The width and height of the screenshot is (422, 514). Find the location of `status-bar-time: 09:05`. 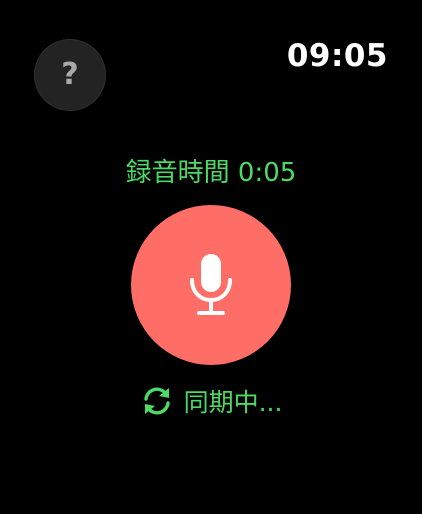

status-bar-time: 09:05 is located at coordinates (337, 56).